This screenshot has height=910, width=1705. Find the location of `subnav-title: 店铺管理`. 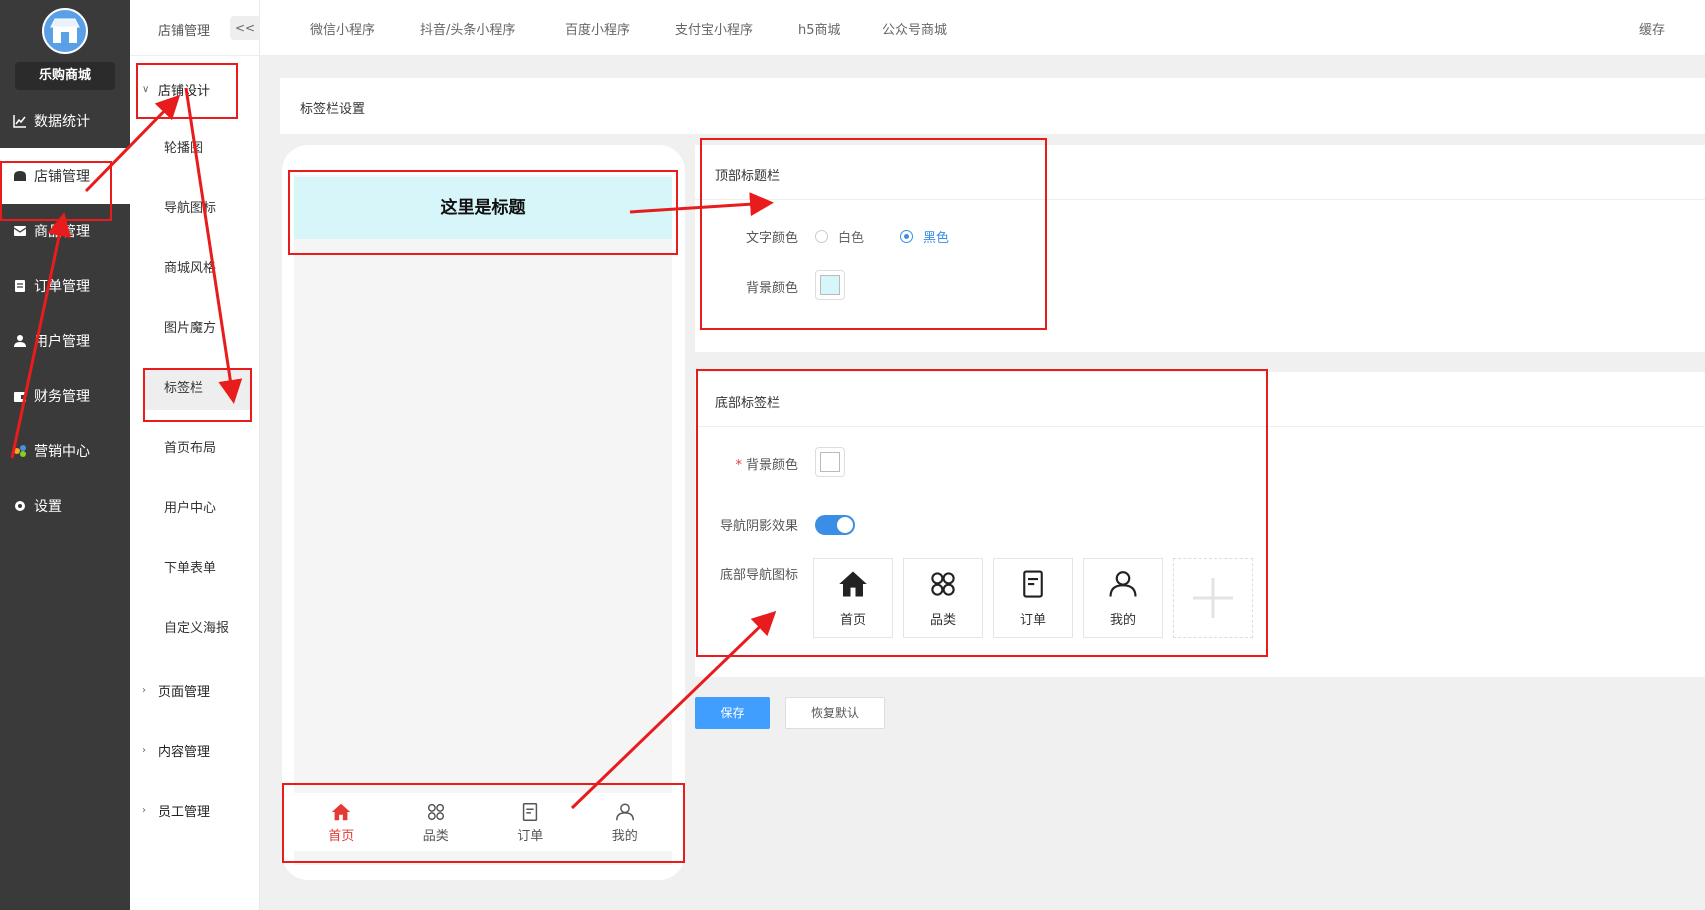

subnav-title: 店铺管理 is located at coordinates (184, 31).